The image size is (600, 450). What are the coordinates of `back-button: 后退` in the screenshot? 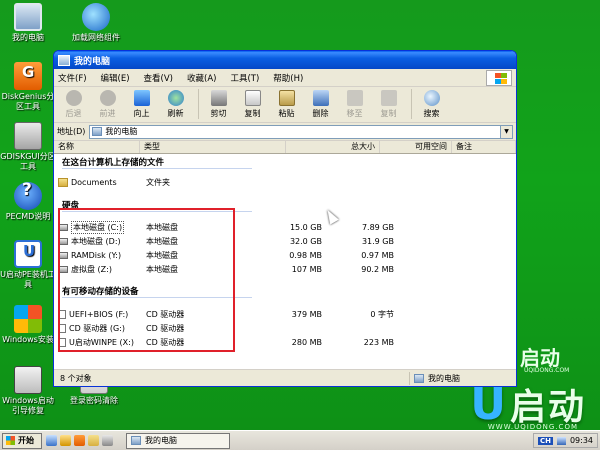 It's located at (73, 104).